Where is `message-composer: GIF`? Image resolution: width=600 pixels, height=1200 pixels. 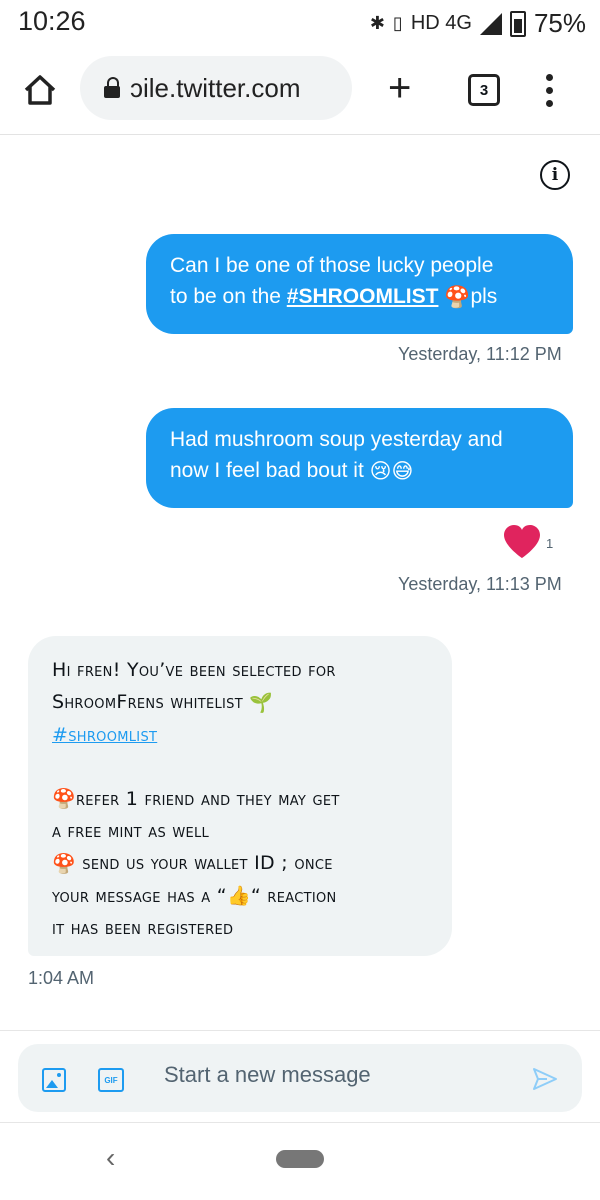 message-composer: GIF is located at coordinates (300, 1078).